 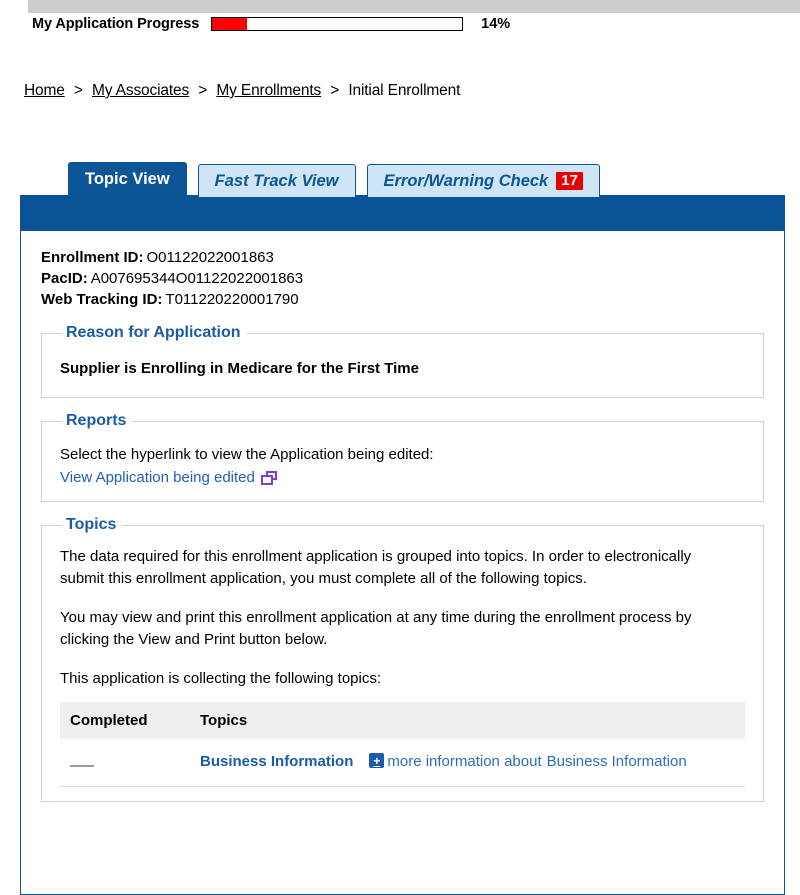 What do you see at coordinates (617, 761) in the screenshot?
I see `more-information-topic-label: Business Information` at bounding box center [617, 761].